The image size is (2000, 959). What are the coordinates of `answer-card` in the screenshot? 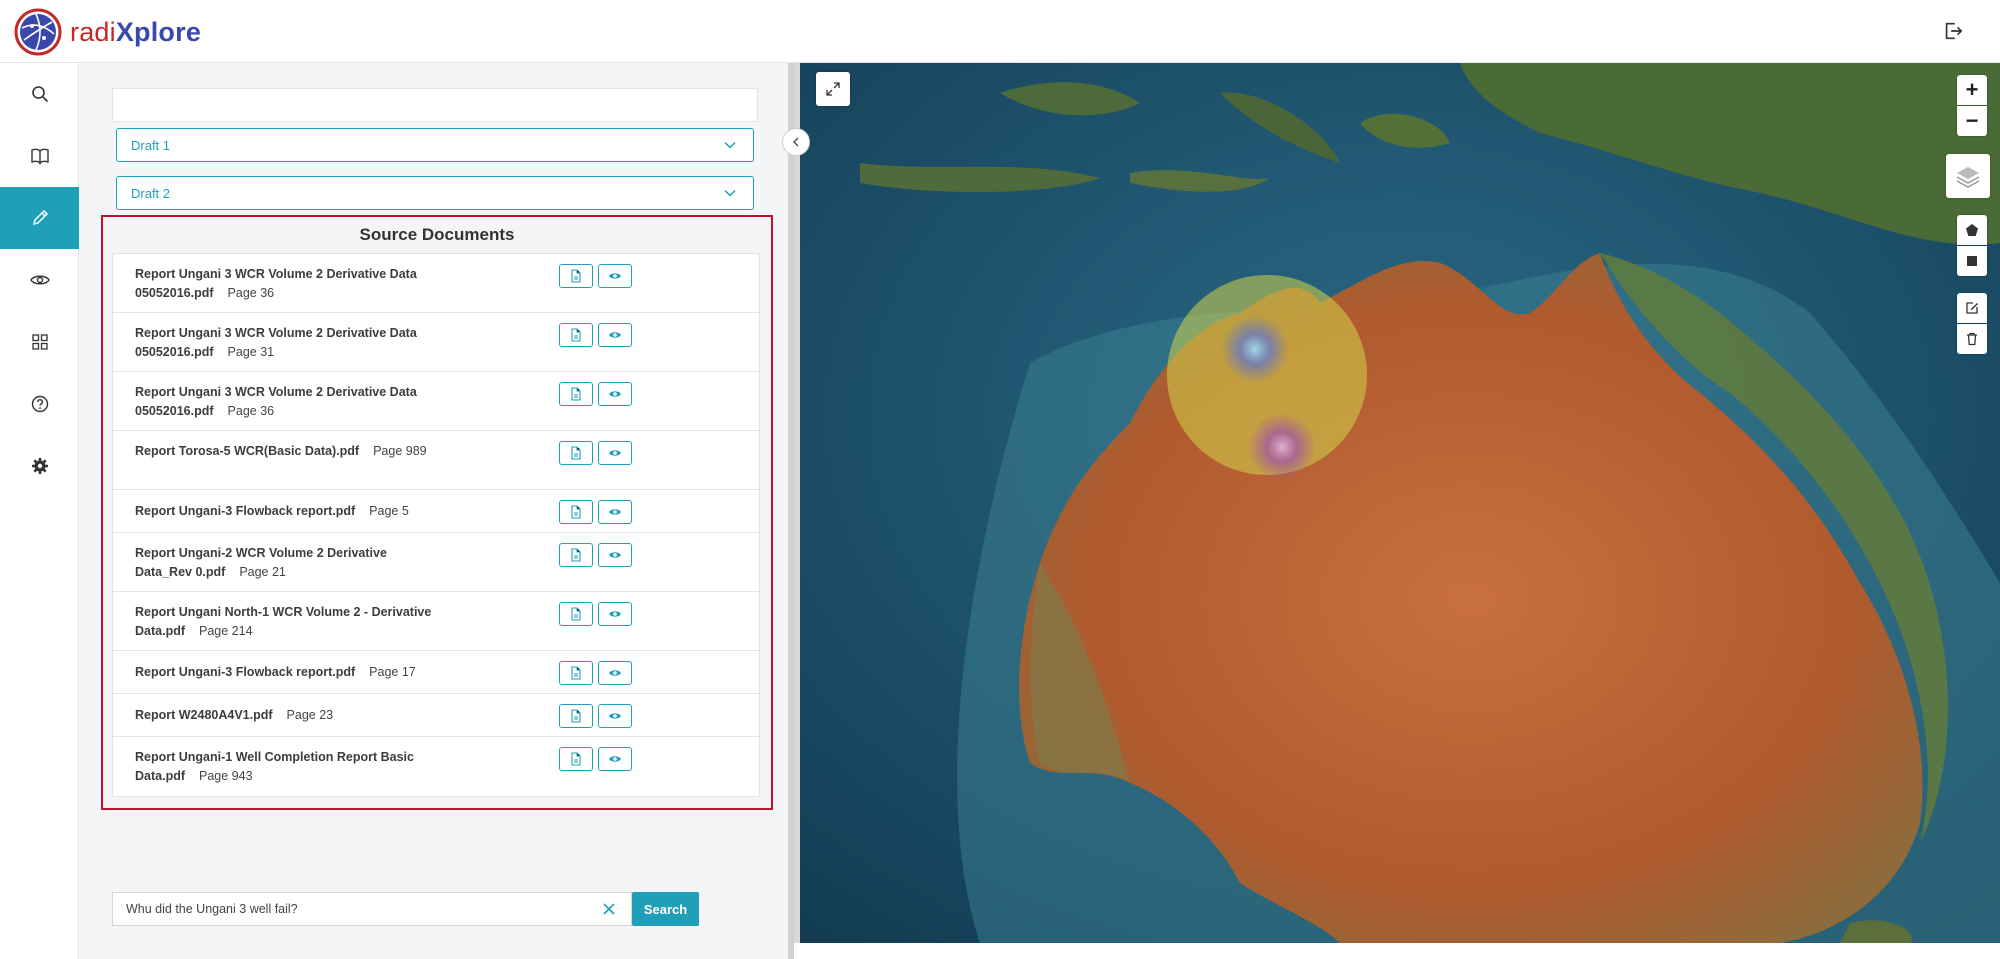 It's located at (435, 105).